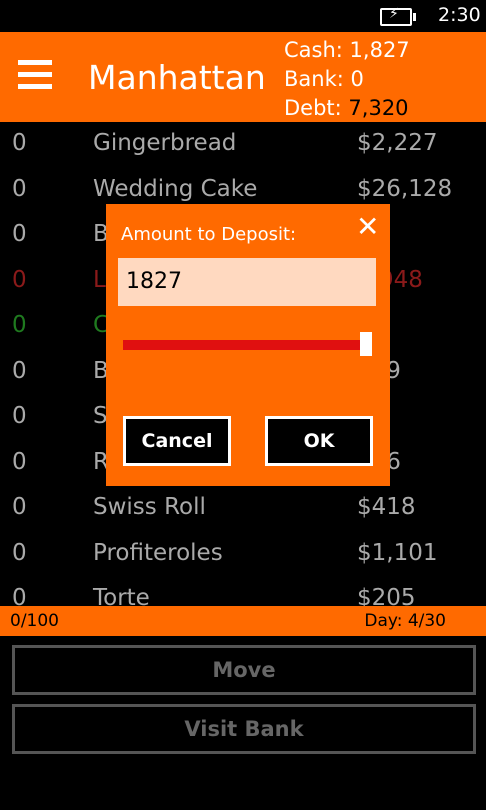 The height and width of the screenshot is (810, 486). Describe the element at coordinates (34, 621) in the screenshot. I see `capacity-label: 0/100` at that location.